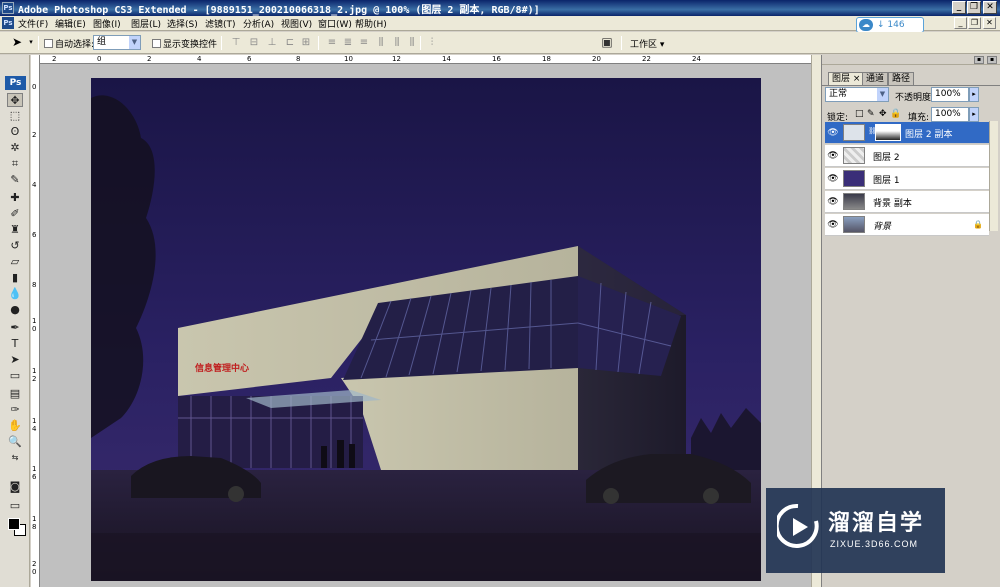 The height and width of the screenshot is (587, 1000). Describe the element at coordinates (48, 43) in the screenshot. I see `auto-select-checkbox` at that location.